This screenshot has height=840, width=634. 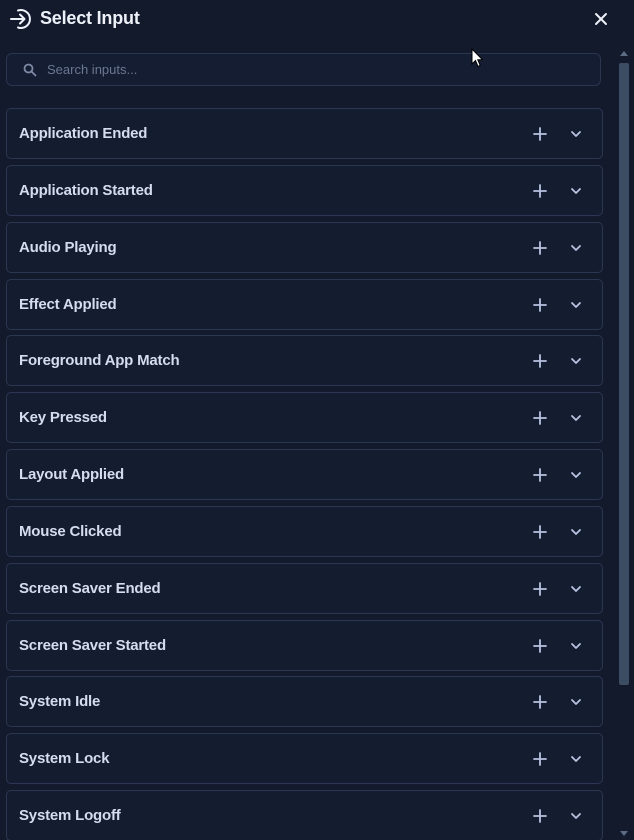 I want to click on list-item-label: Screen Saver Started, so click(x=92, y=645).